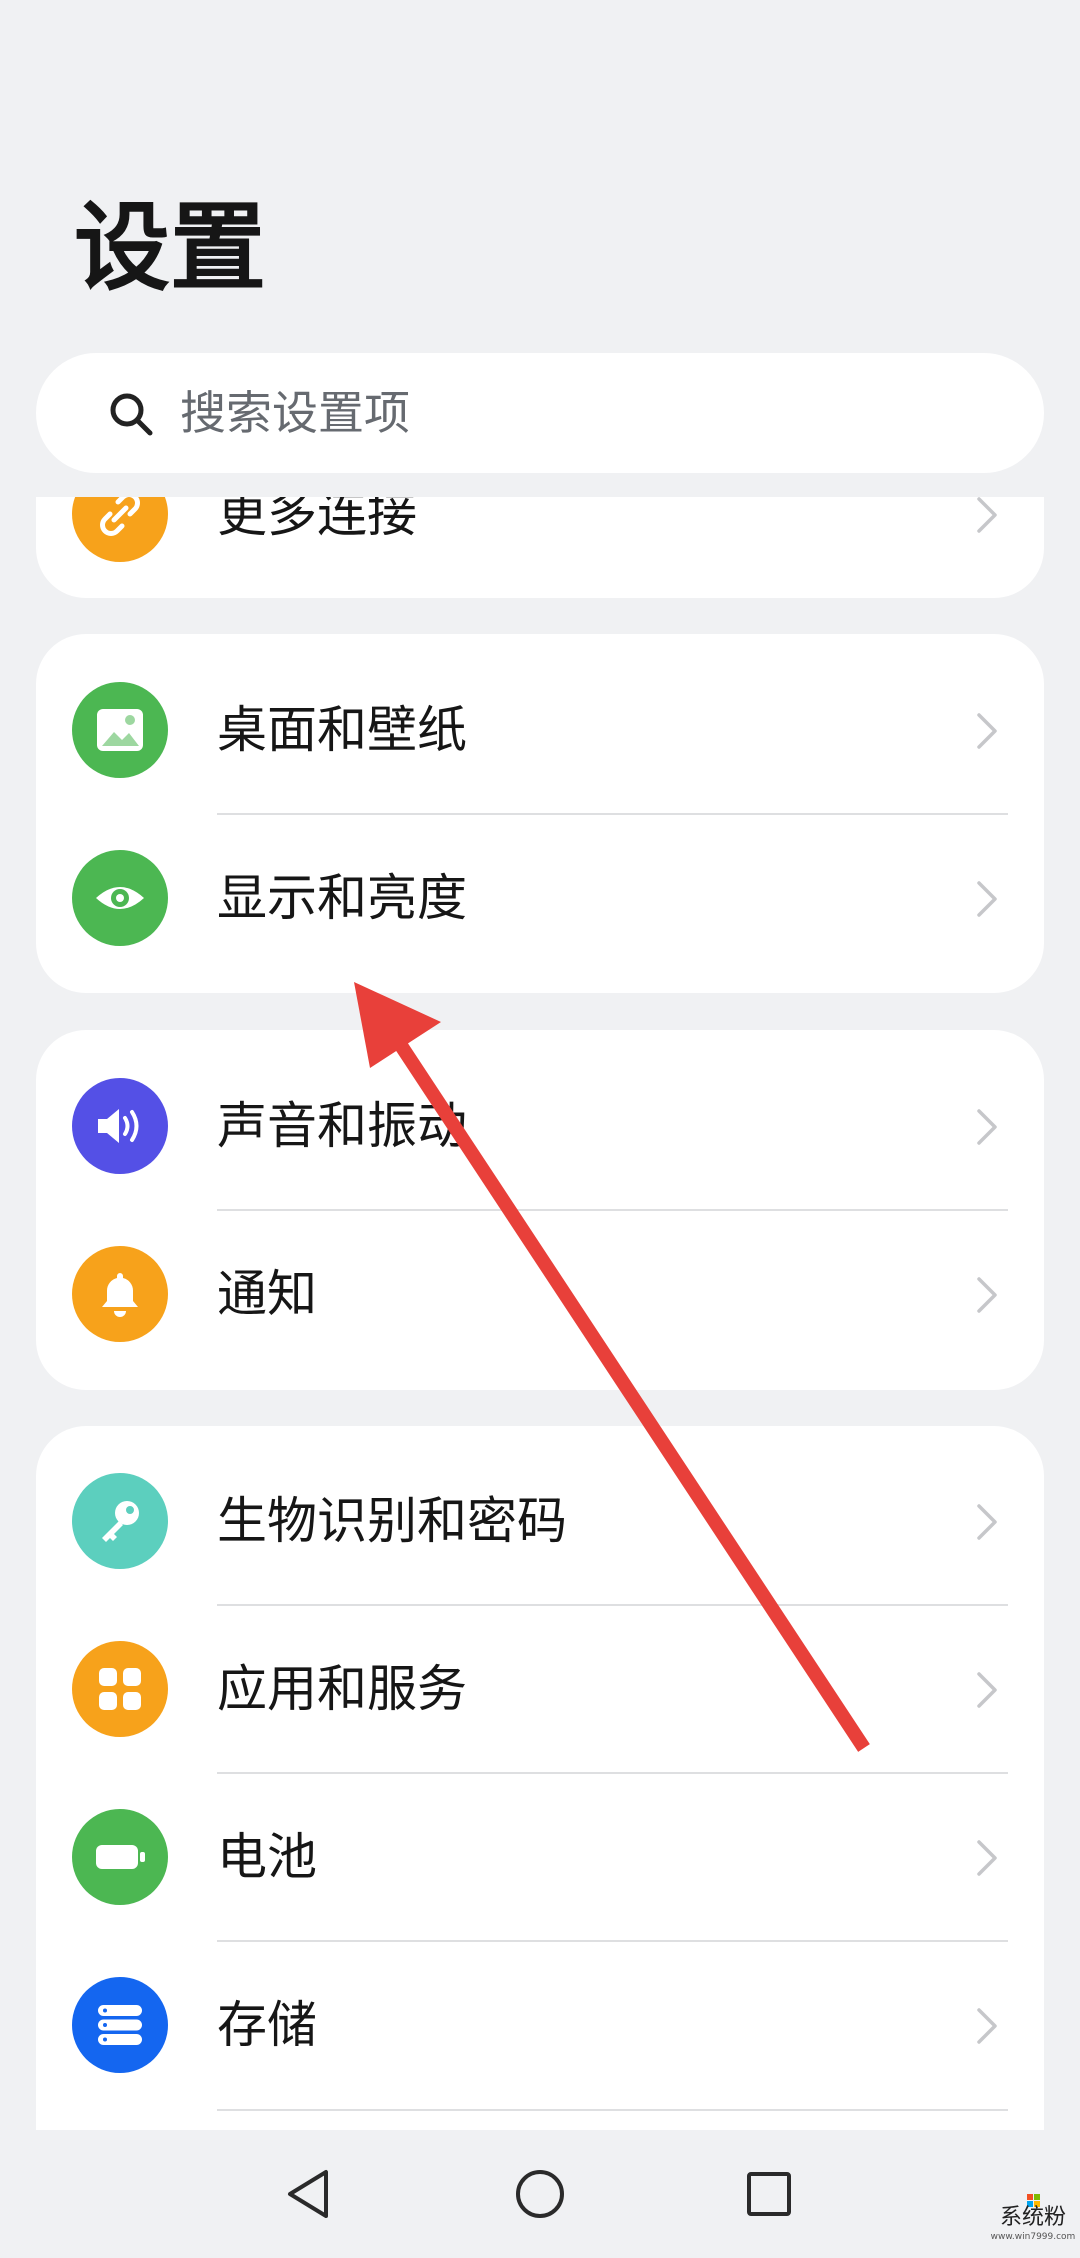  Describe the element at coordinates (170, 248) in the screenshot. I see `page-title: 设置` at that location.